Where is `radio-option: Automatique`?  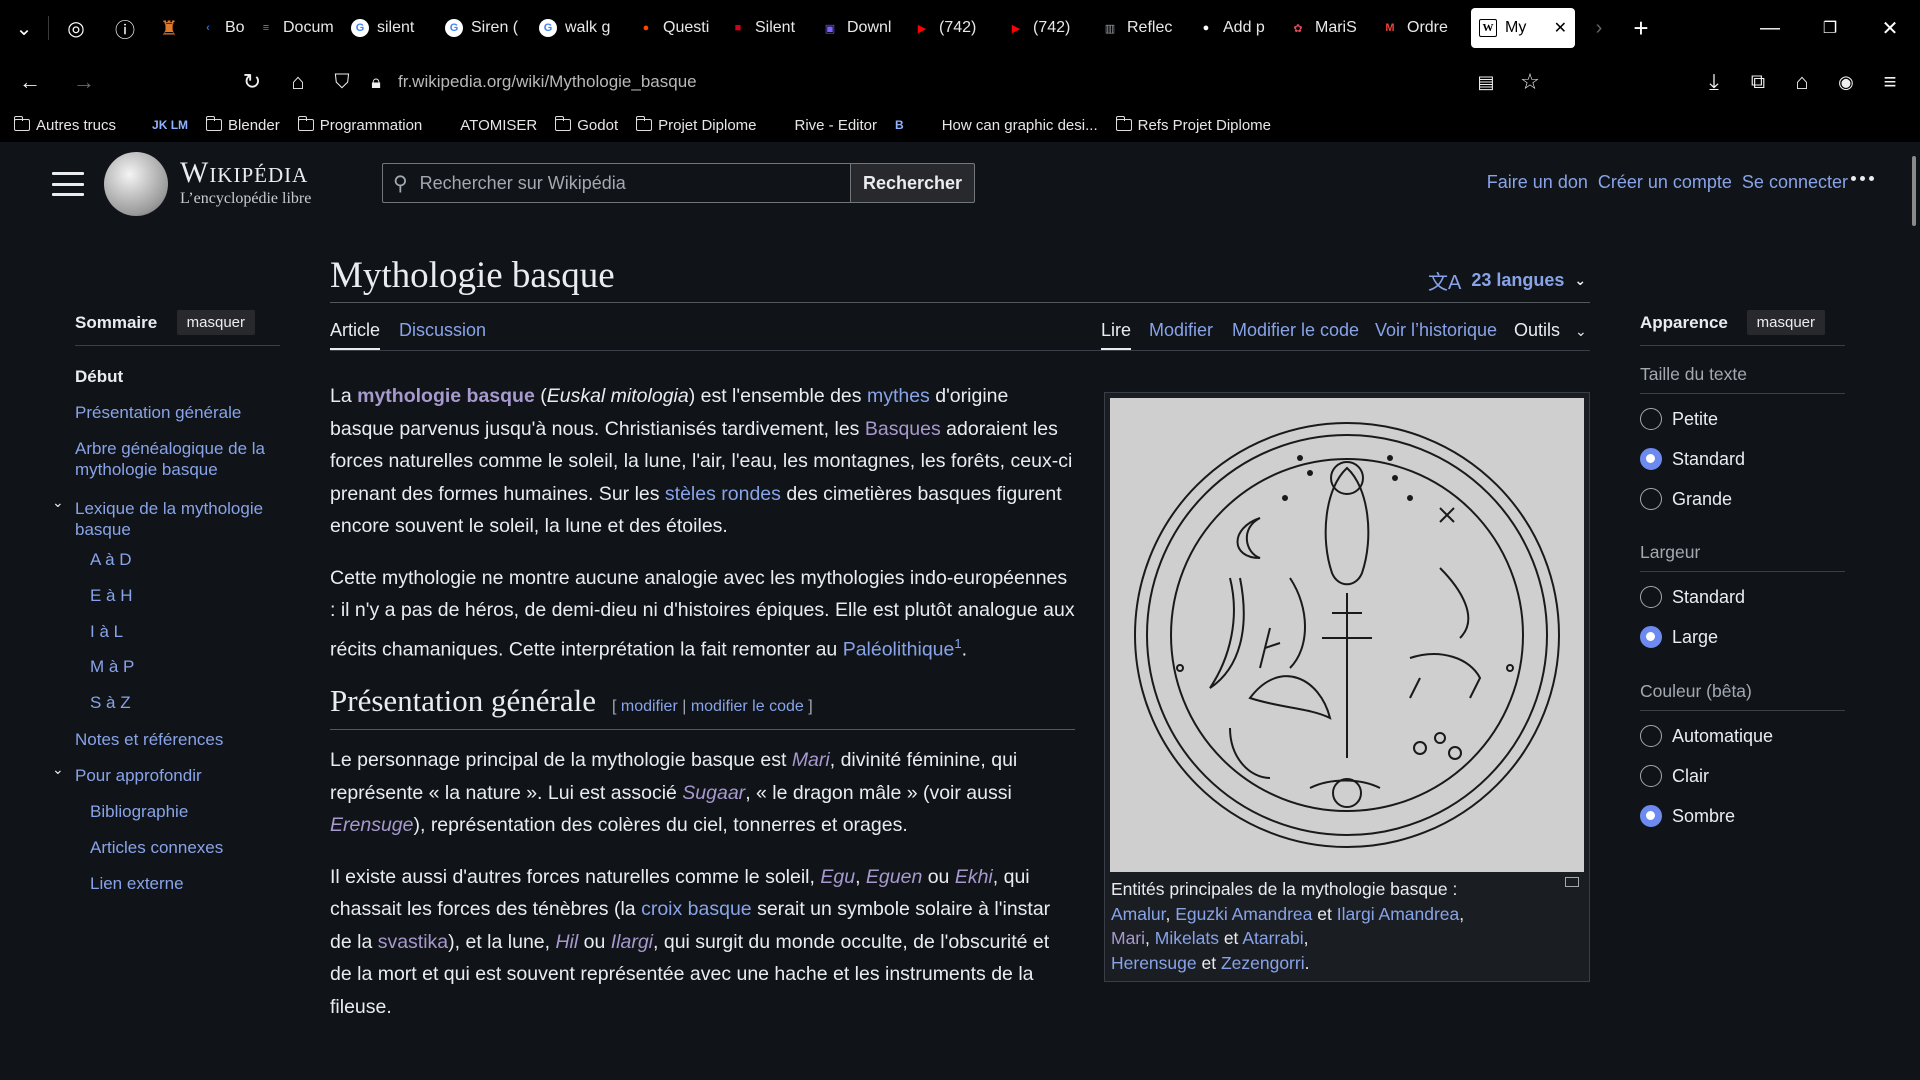 radio-option: Automatique is located at coordinates (1706, 736).